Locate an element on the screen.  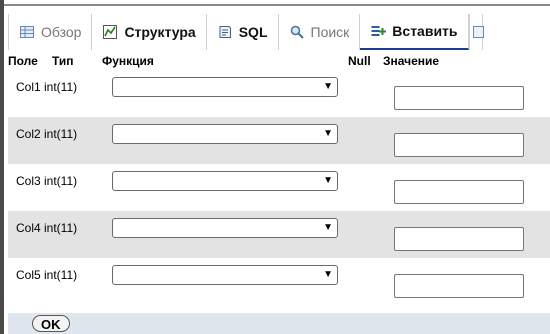
tab-sql: SQL is located at coordinates (242, 32).